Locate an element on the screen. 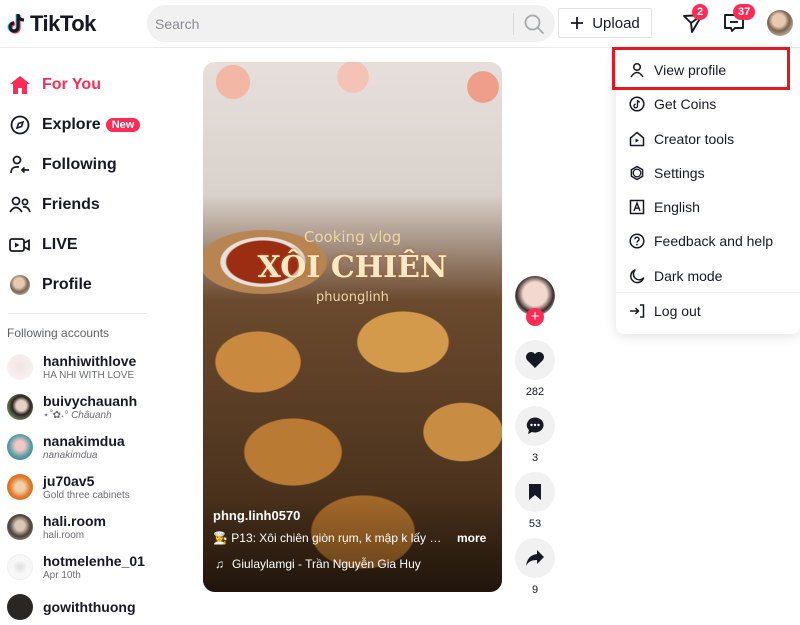  avatar is located at coordinates (20, 285).